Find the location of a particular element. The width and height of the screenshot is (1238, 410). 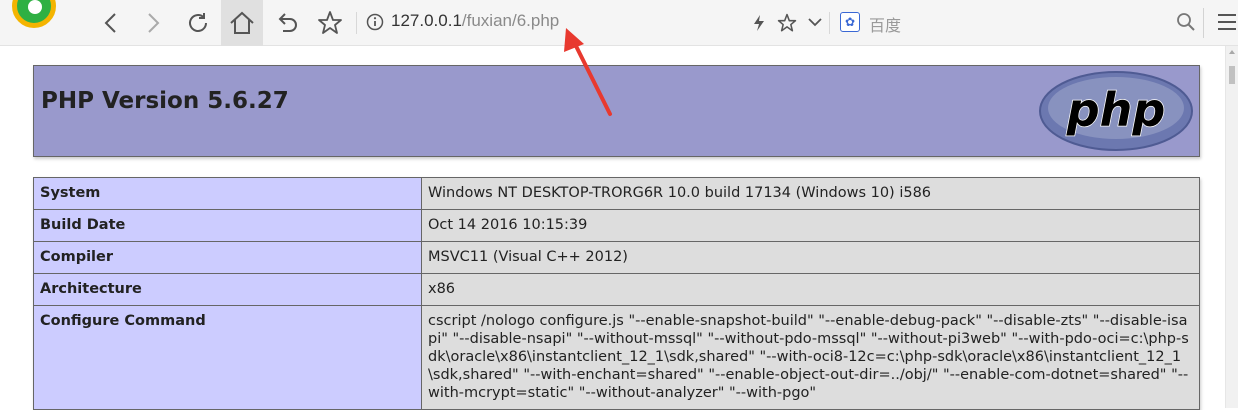

php-logo: php is located at coordinates (1116, 111).